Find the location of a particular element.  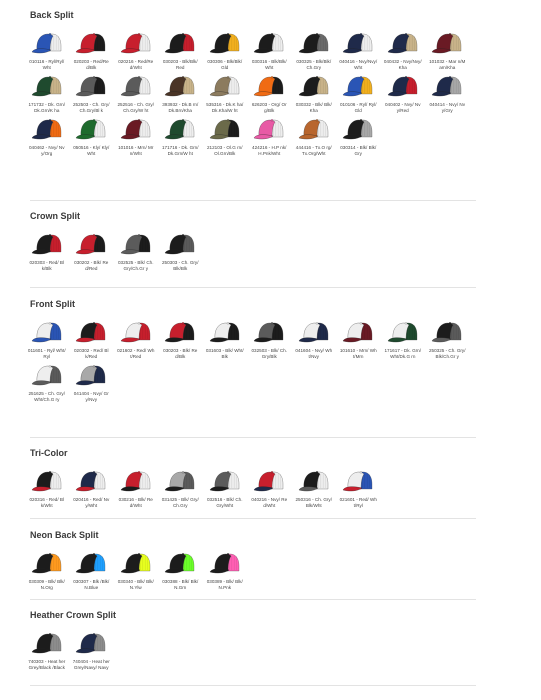

cap-swatch: 030316 - Blk/Blk/Wht is located at coordinates (269, 50).